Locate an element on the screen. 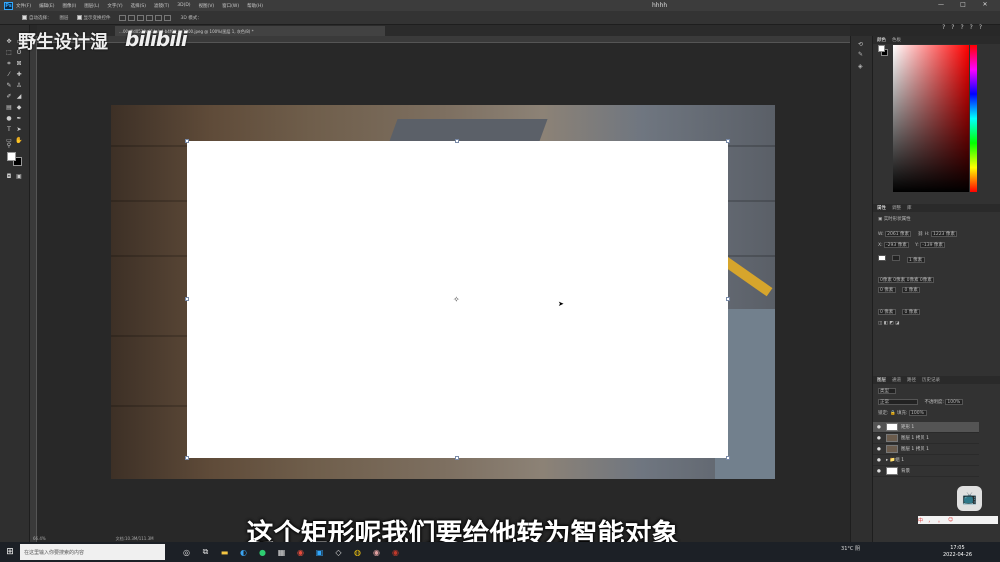 The image size is (1000, 562). edge-icon: ◐ is located at coordinates (243, 552).